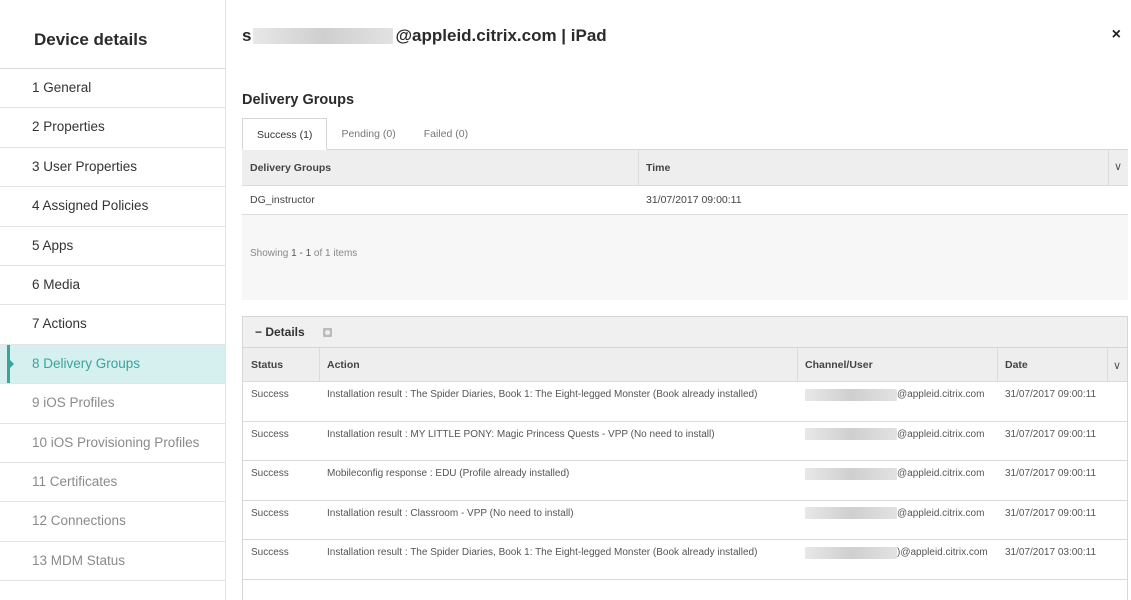 This screenshot has height=600, width=1131. I want to click on sidebar-item-actions: 7 Actions, so click(112, 325).